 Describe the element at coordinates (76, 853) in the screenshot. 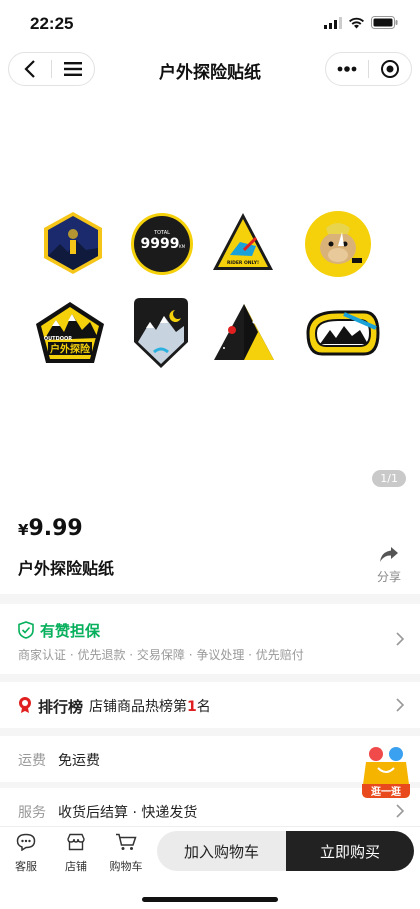

I see `shop-button: 店铺` at that location.